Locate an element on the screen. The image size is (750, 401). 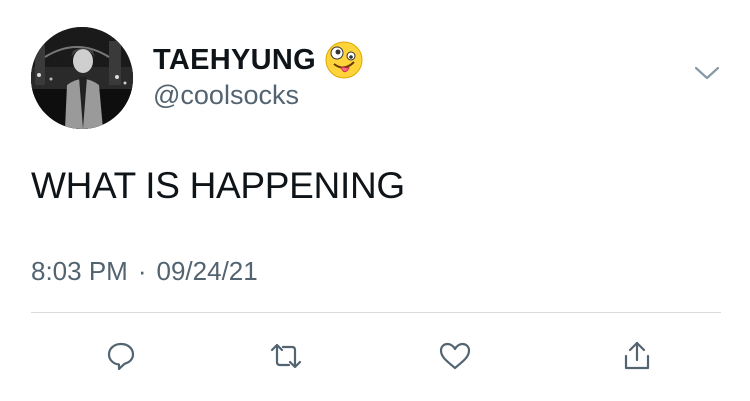
tweet-time: 8:03 PM is located at coordinates (79, 271).